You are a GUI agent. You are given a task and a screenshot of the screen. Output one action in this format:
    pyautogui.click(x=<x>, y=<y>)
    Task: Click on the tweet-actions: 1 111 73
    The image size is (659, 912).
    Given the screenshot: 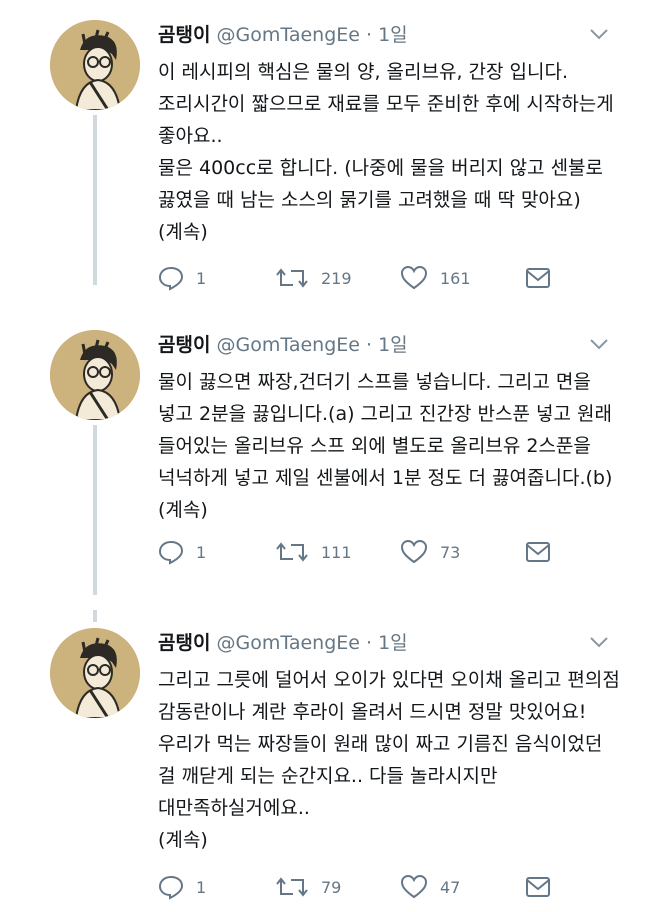 What is the action you would take?
    pyautogui.click(x=368, y=552)
    